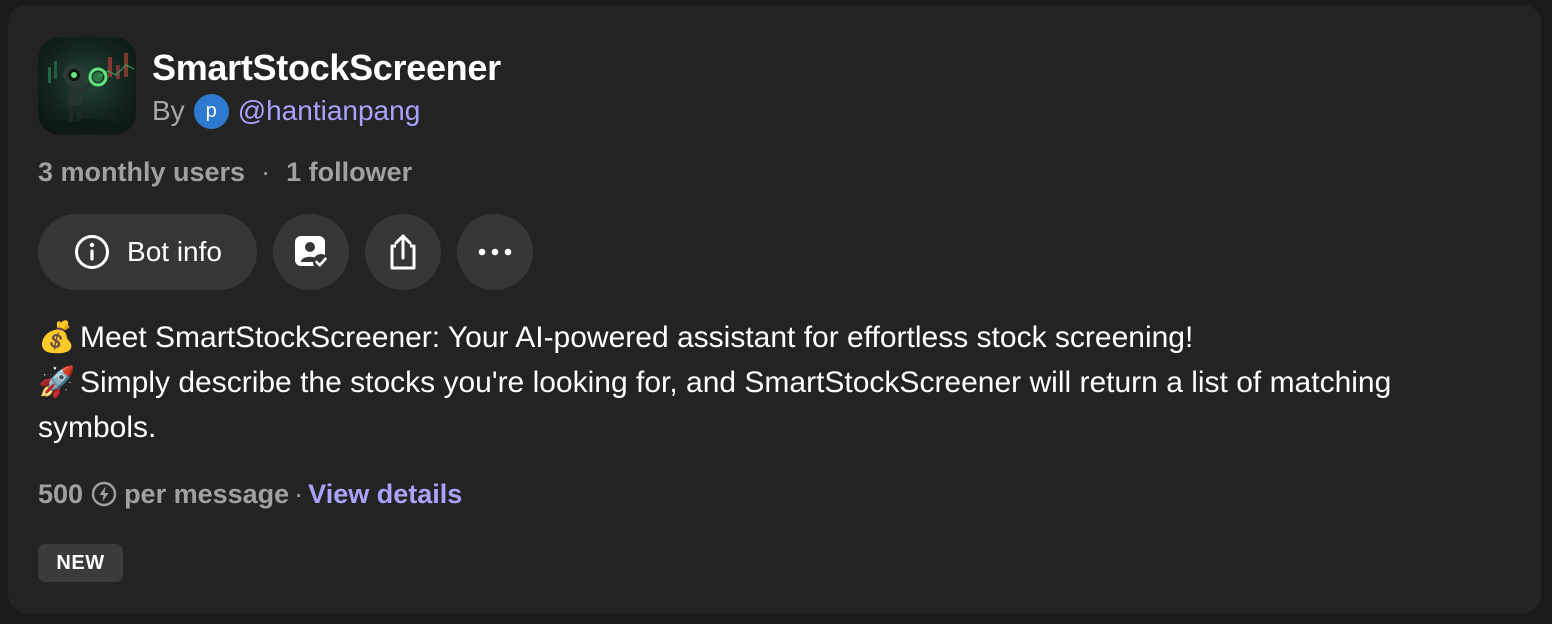 This screenshot has width=1552, height=624. I want to click on share-button, so click(403, 252).